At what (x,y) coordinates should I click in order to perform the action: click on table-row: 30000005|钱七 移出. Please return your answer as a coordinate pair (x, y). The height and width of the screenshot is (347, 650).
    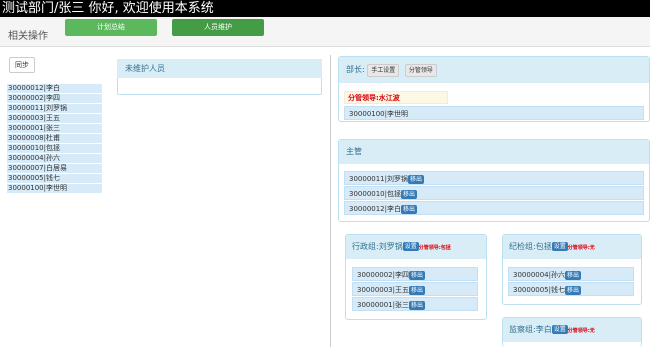
    Looking at the image, I should click on (571, 289).